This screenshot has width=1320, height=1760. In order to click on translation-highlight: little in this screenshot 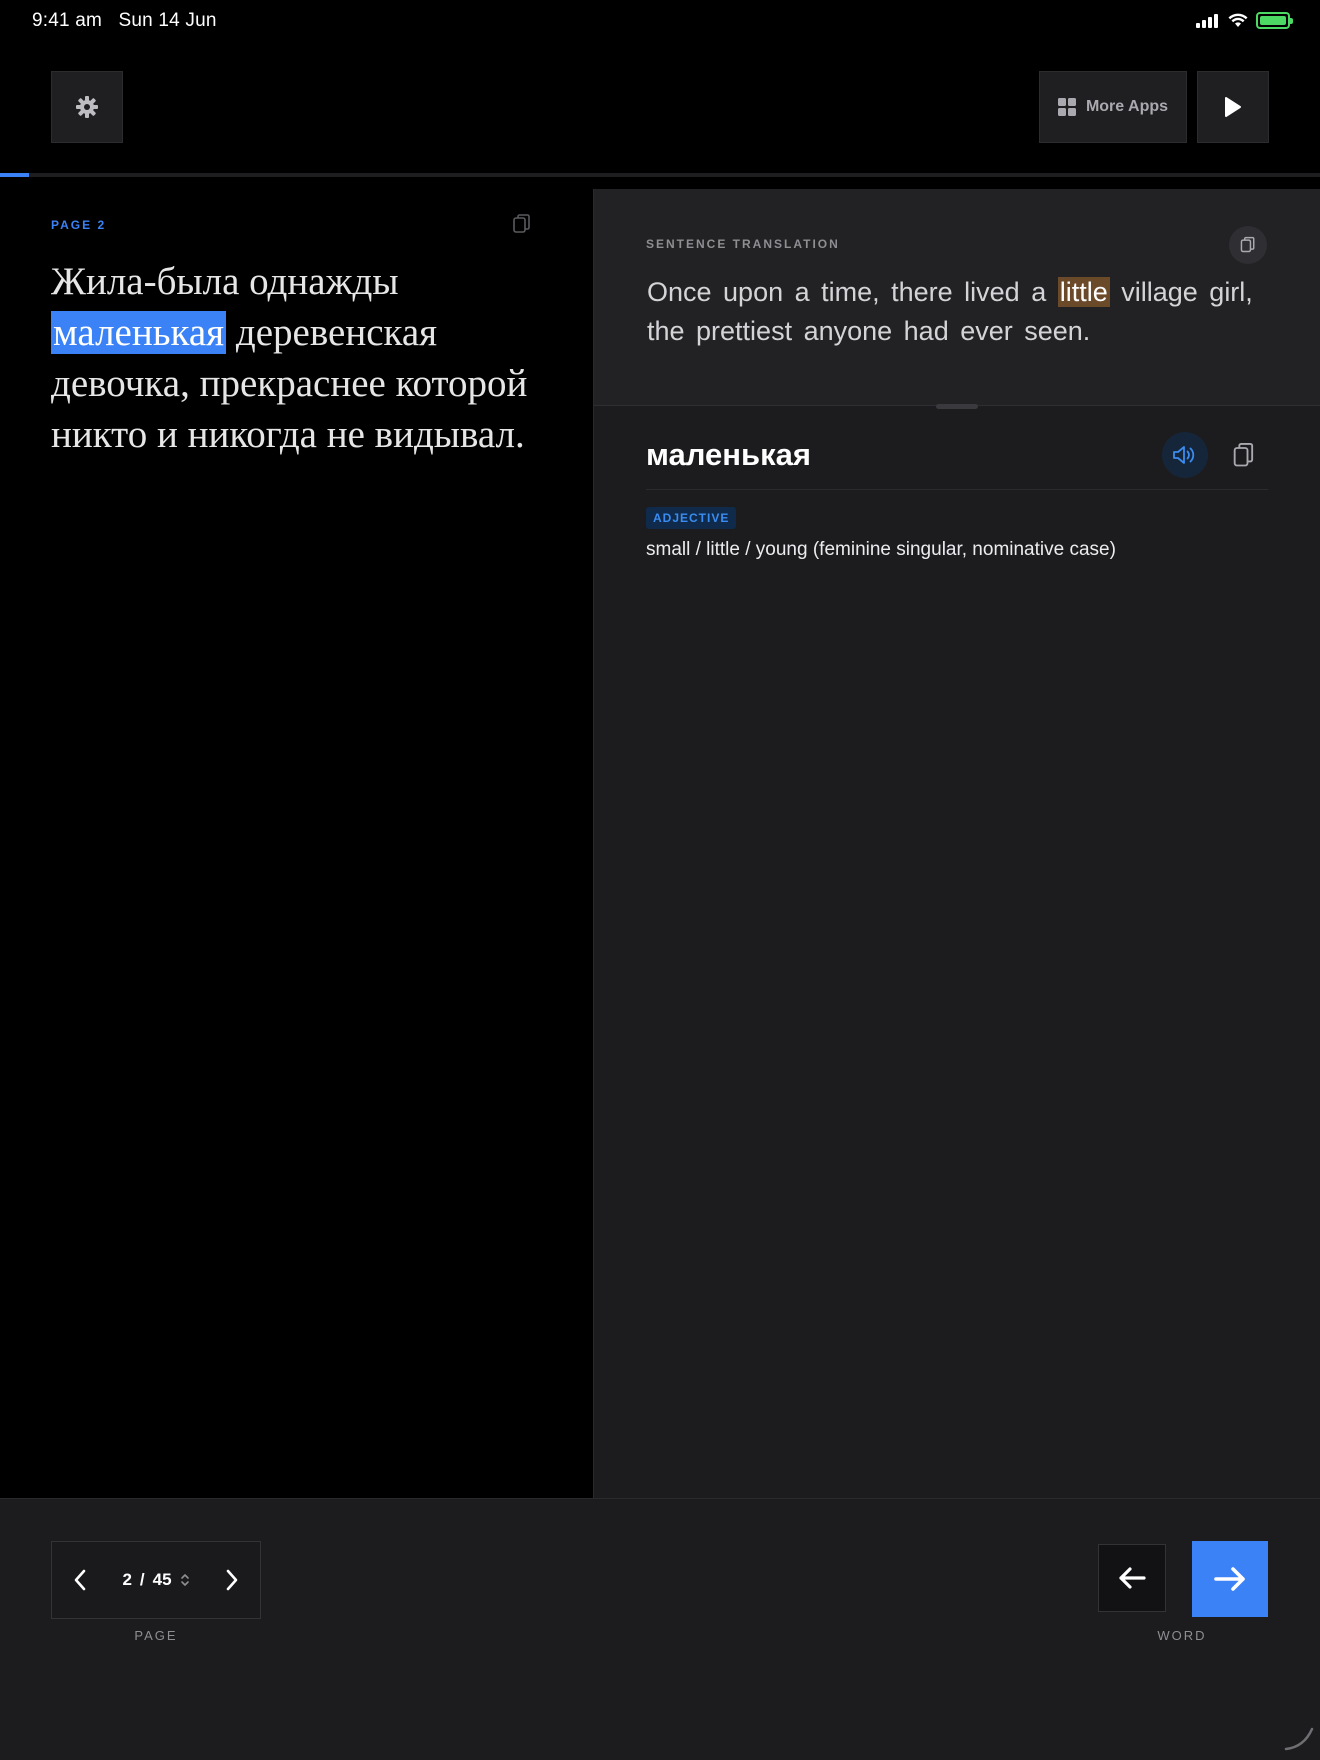, I will do `click(1083, 292)`.